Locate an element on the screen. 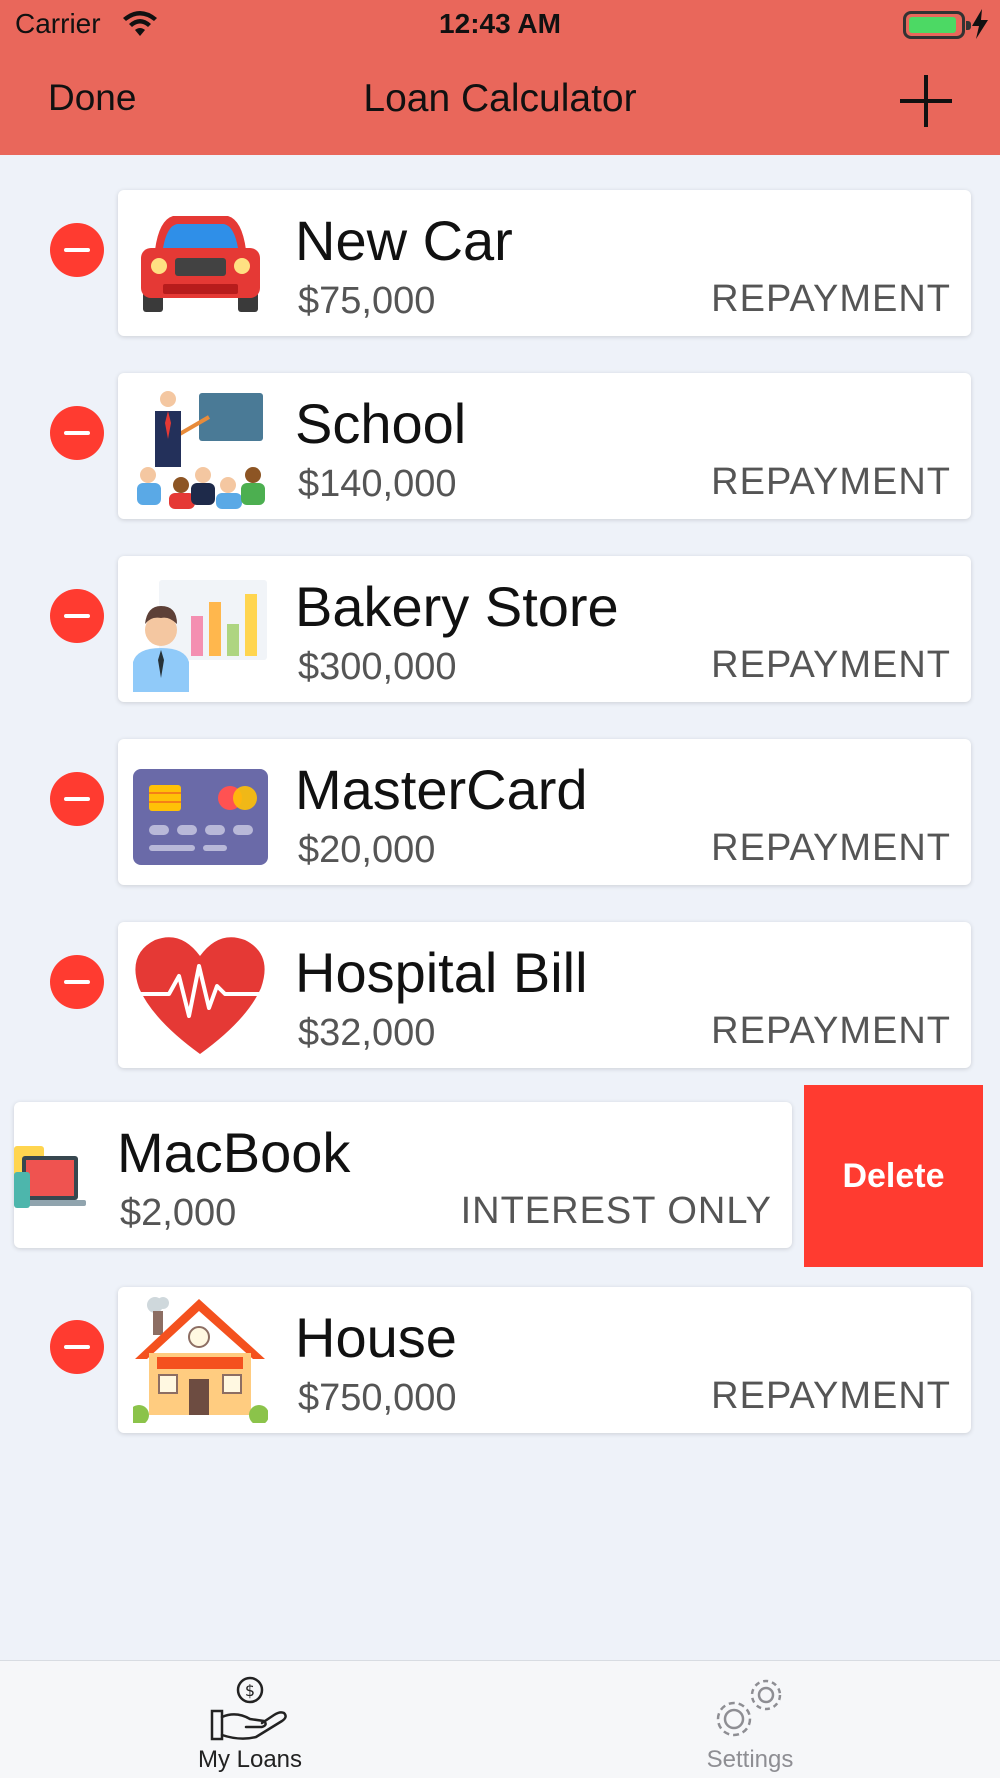  loan-row: School $140,000 REPAYMENT is located at coordinates (500, 438).